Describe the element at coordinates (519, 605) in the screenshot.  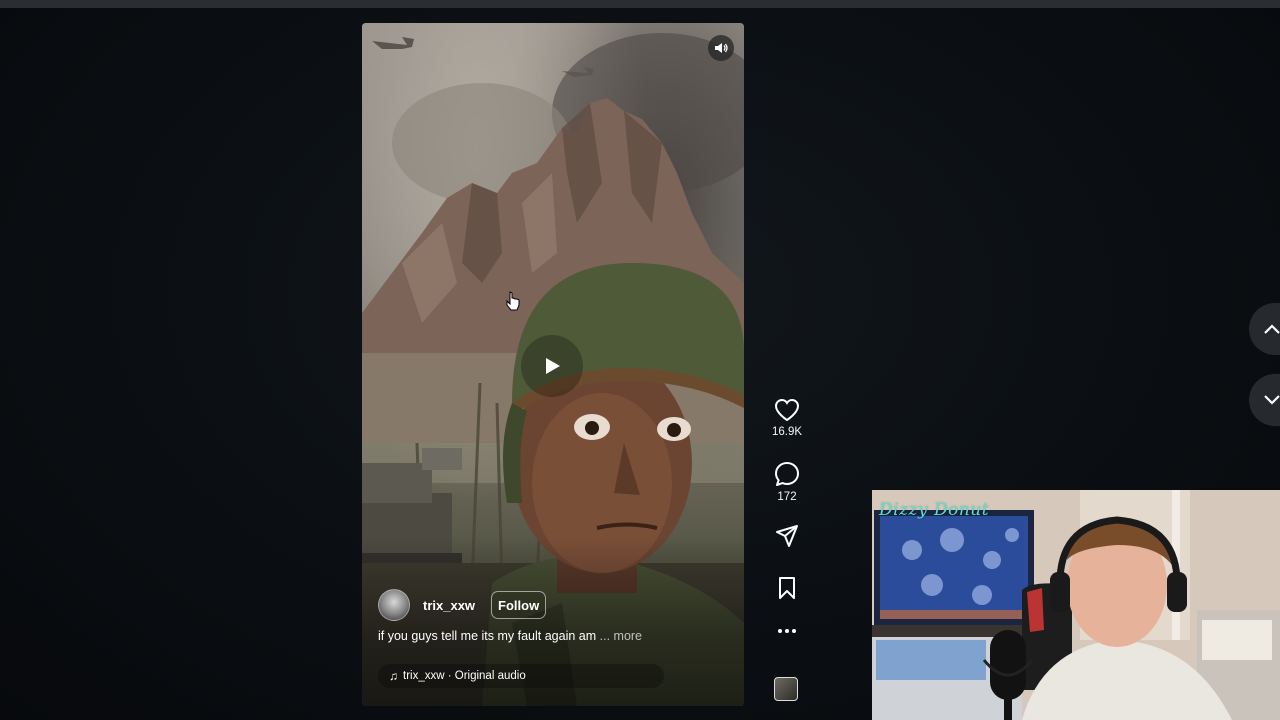
I see `follow-button: Follow` at that location.